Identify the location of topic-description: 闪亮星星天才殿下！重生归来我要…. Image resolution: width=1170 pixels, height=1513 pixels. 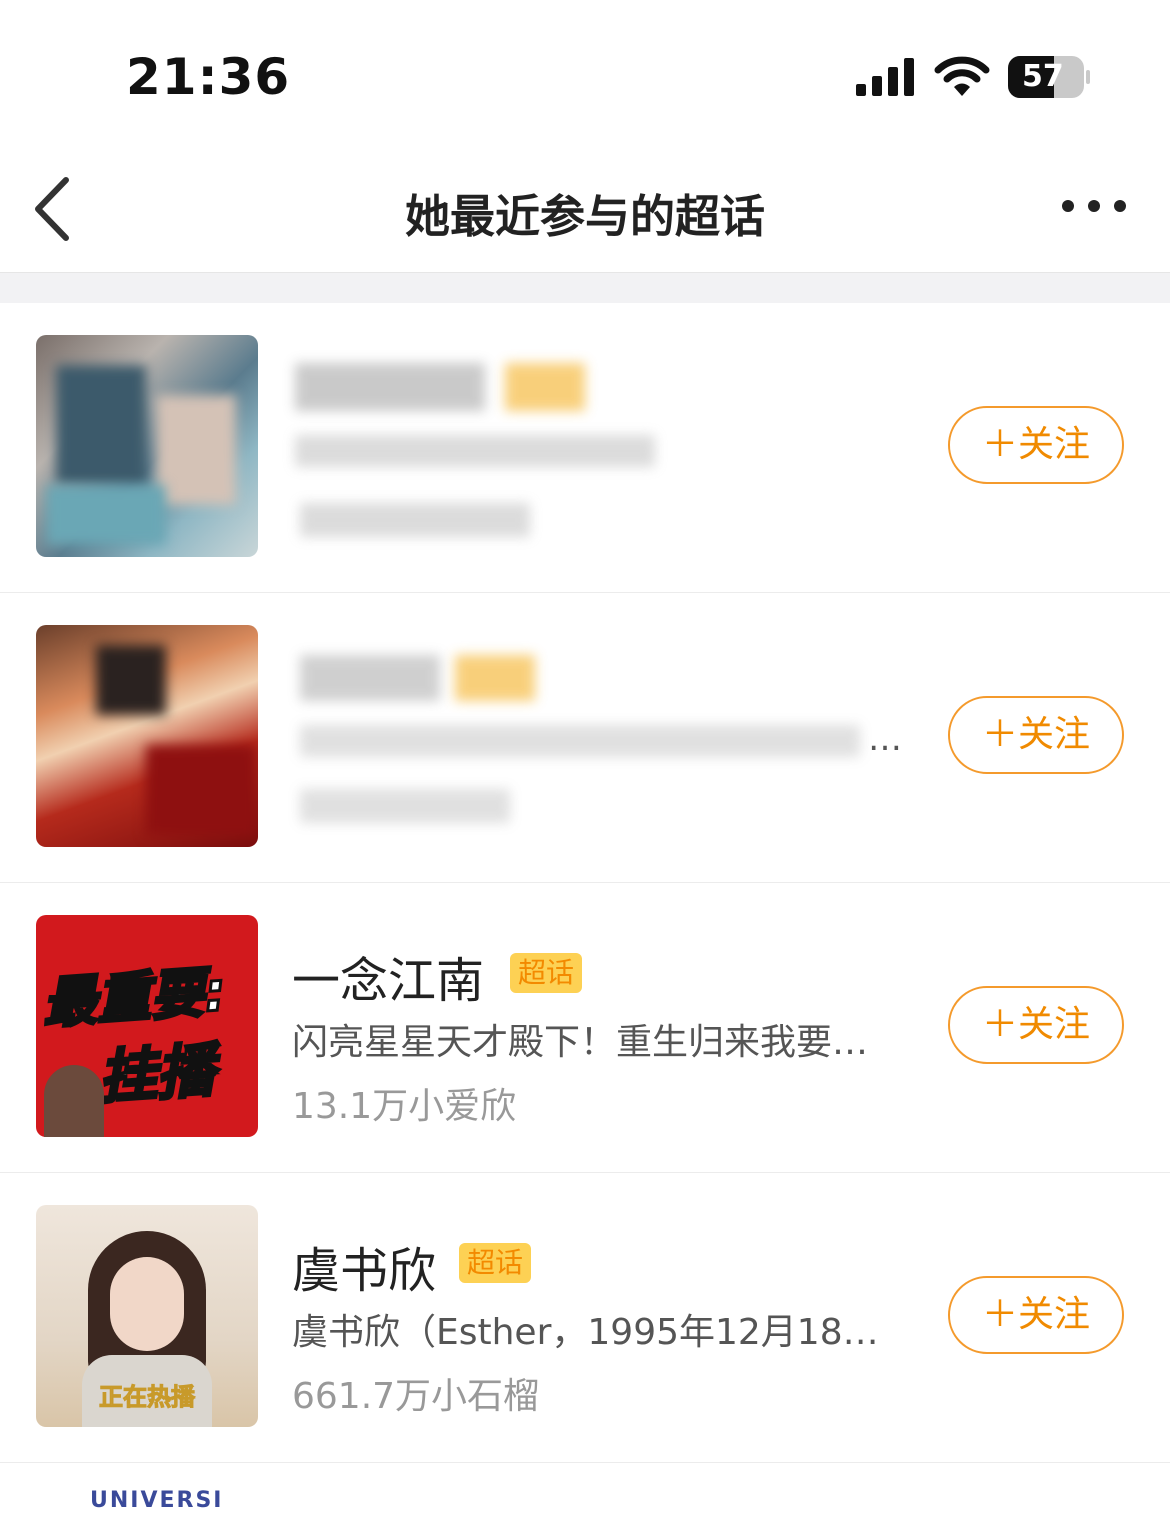
(580, 1042).